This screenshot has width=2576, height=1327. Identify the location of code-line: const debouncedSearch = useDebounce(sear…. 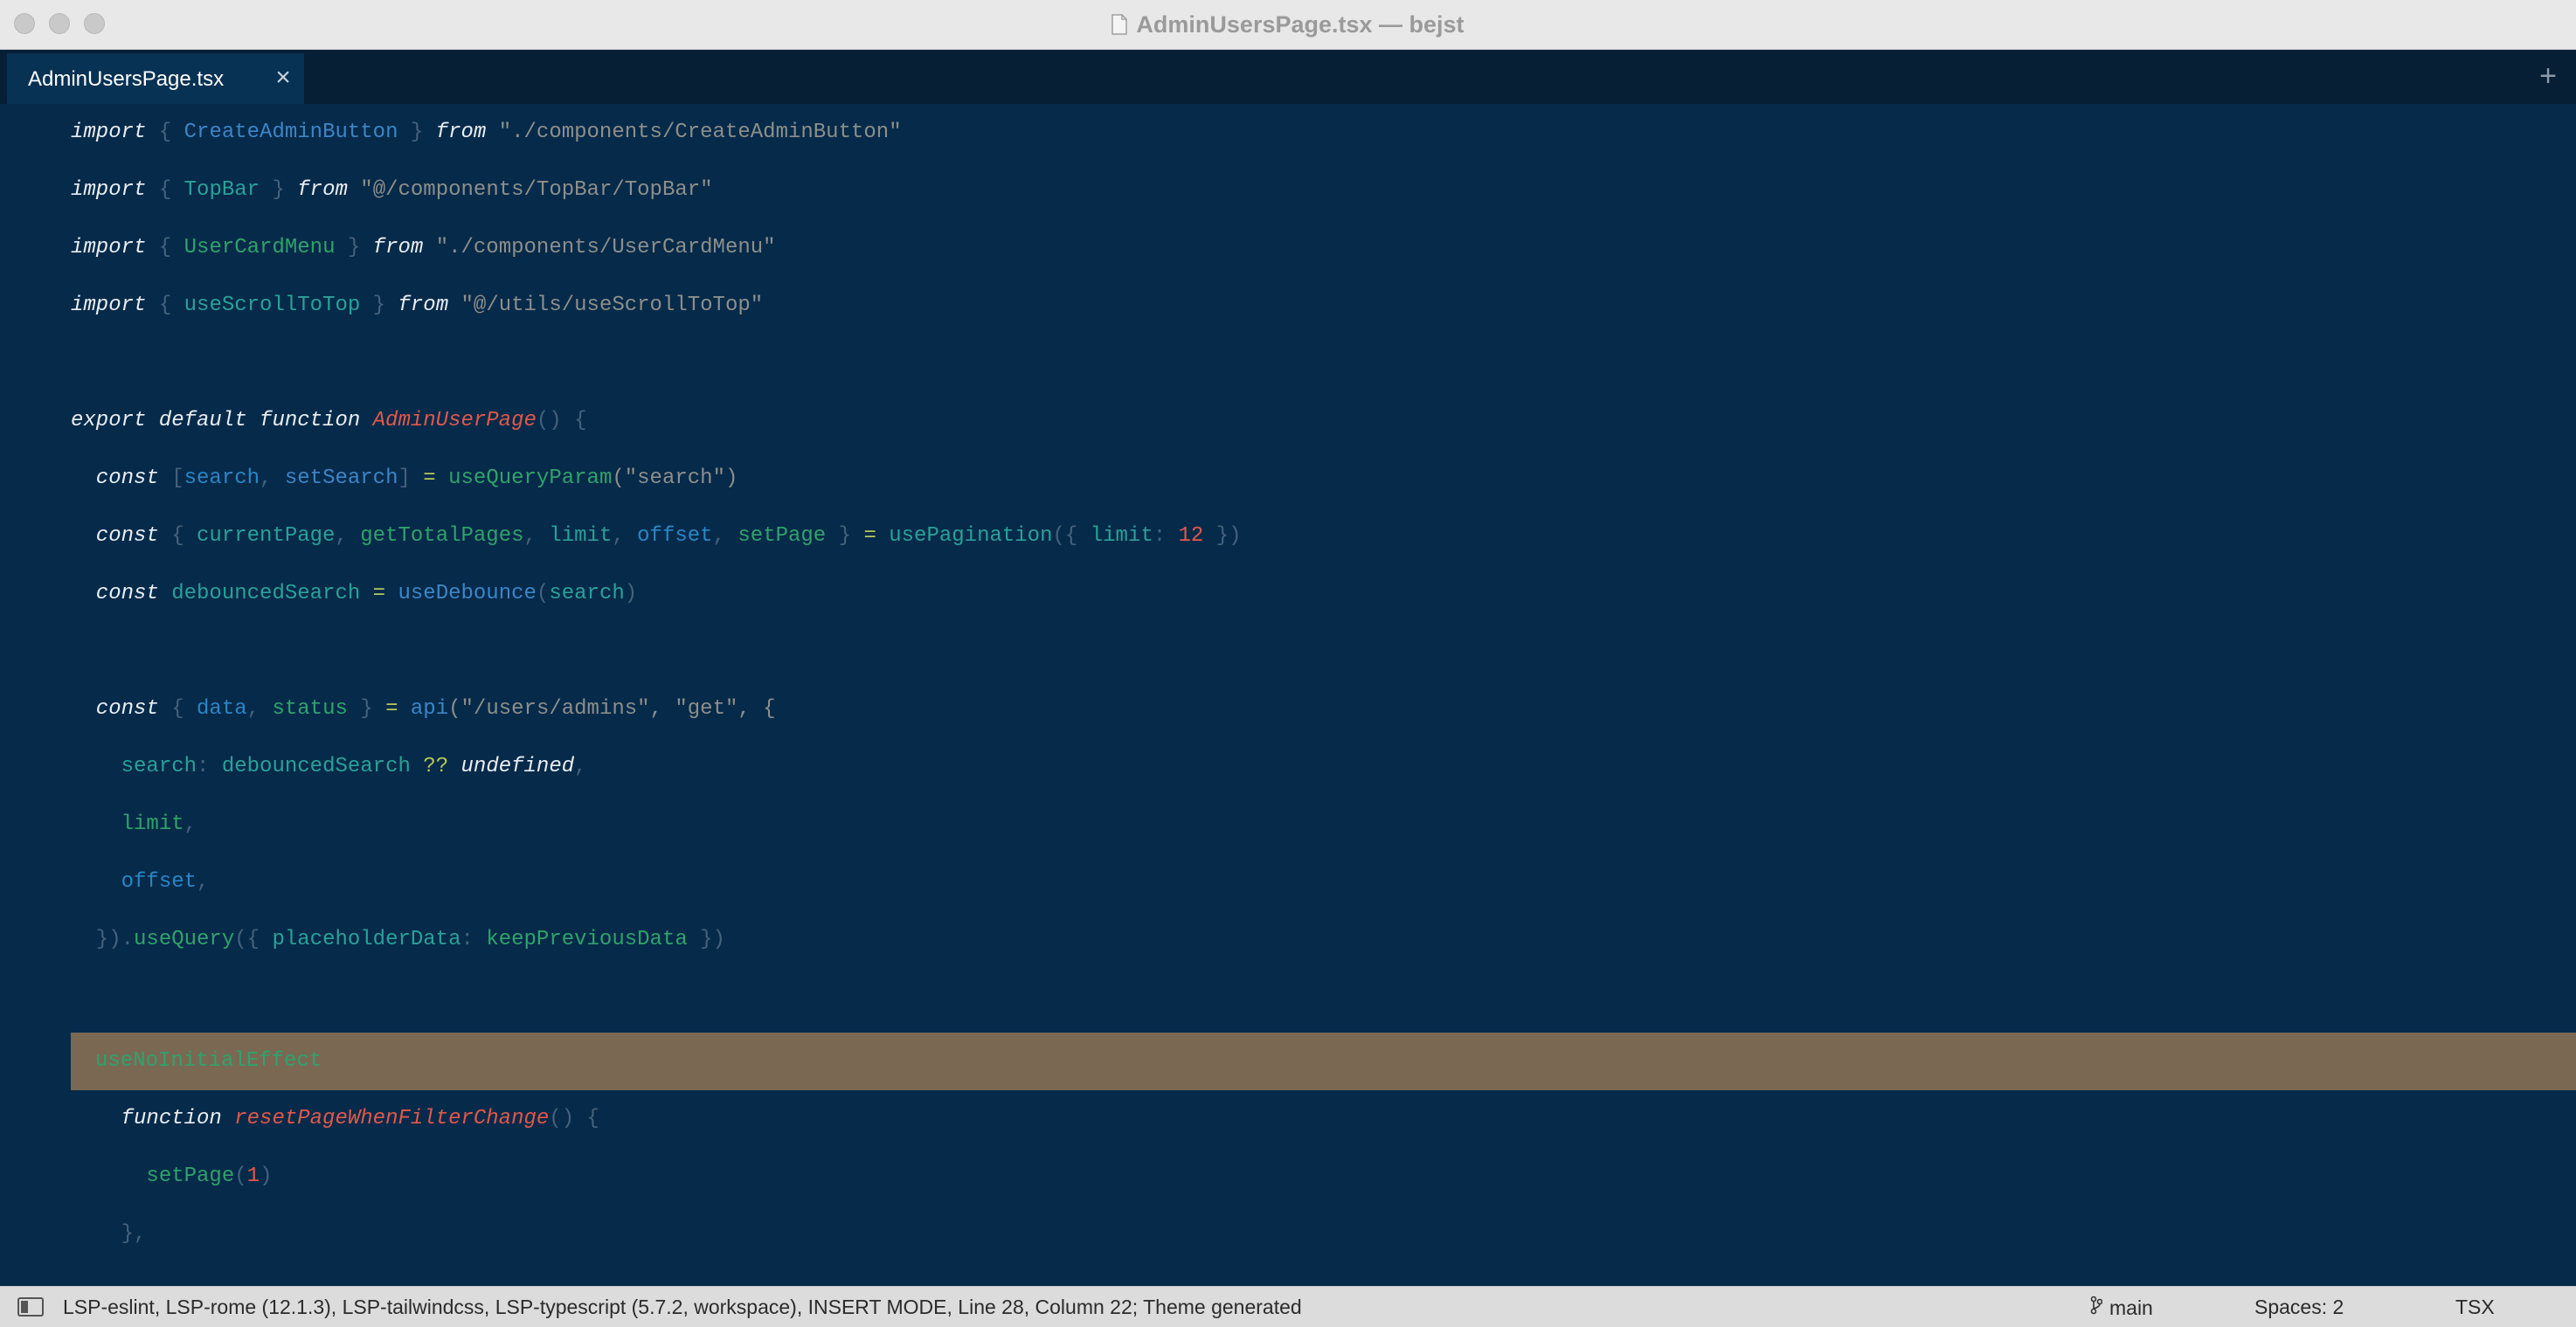
(354, 593).